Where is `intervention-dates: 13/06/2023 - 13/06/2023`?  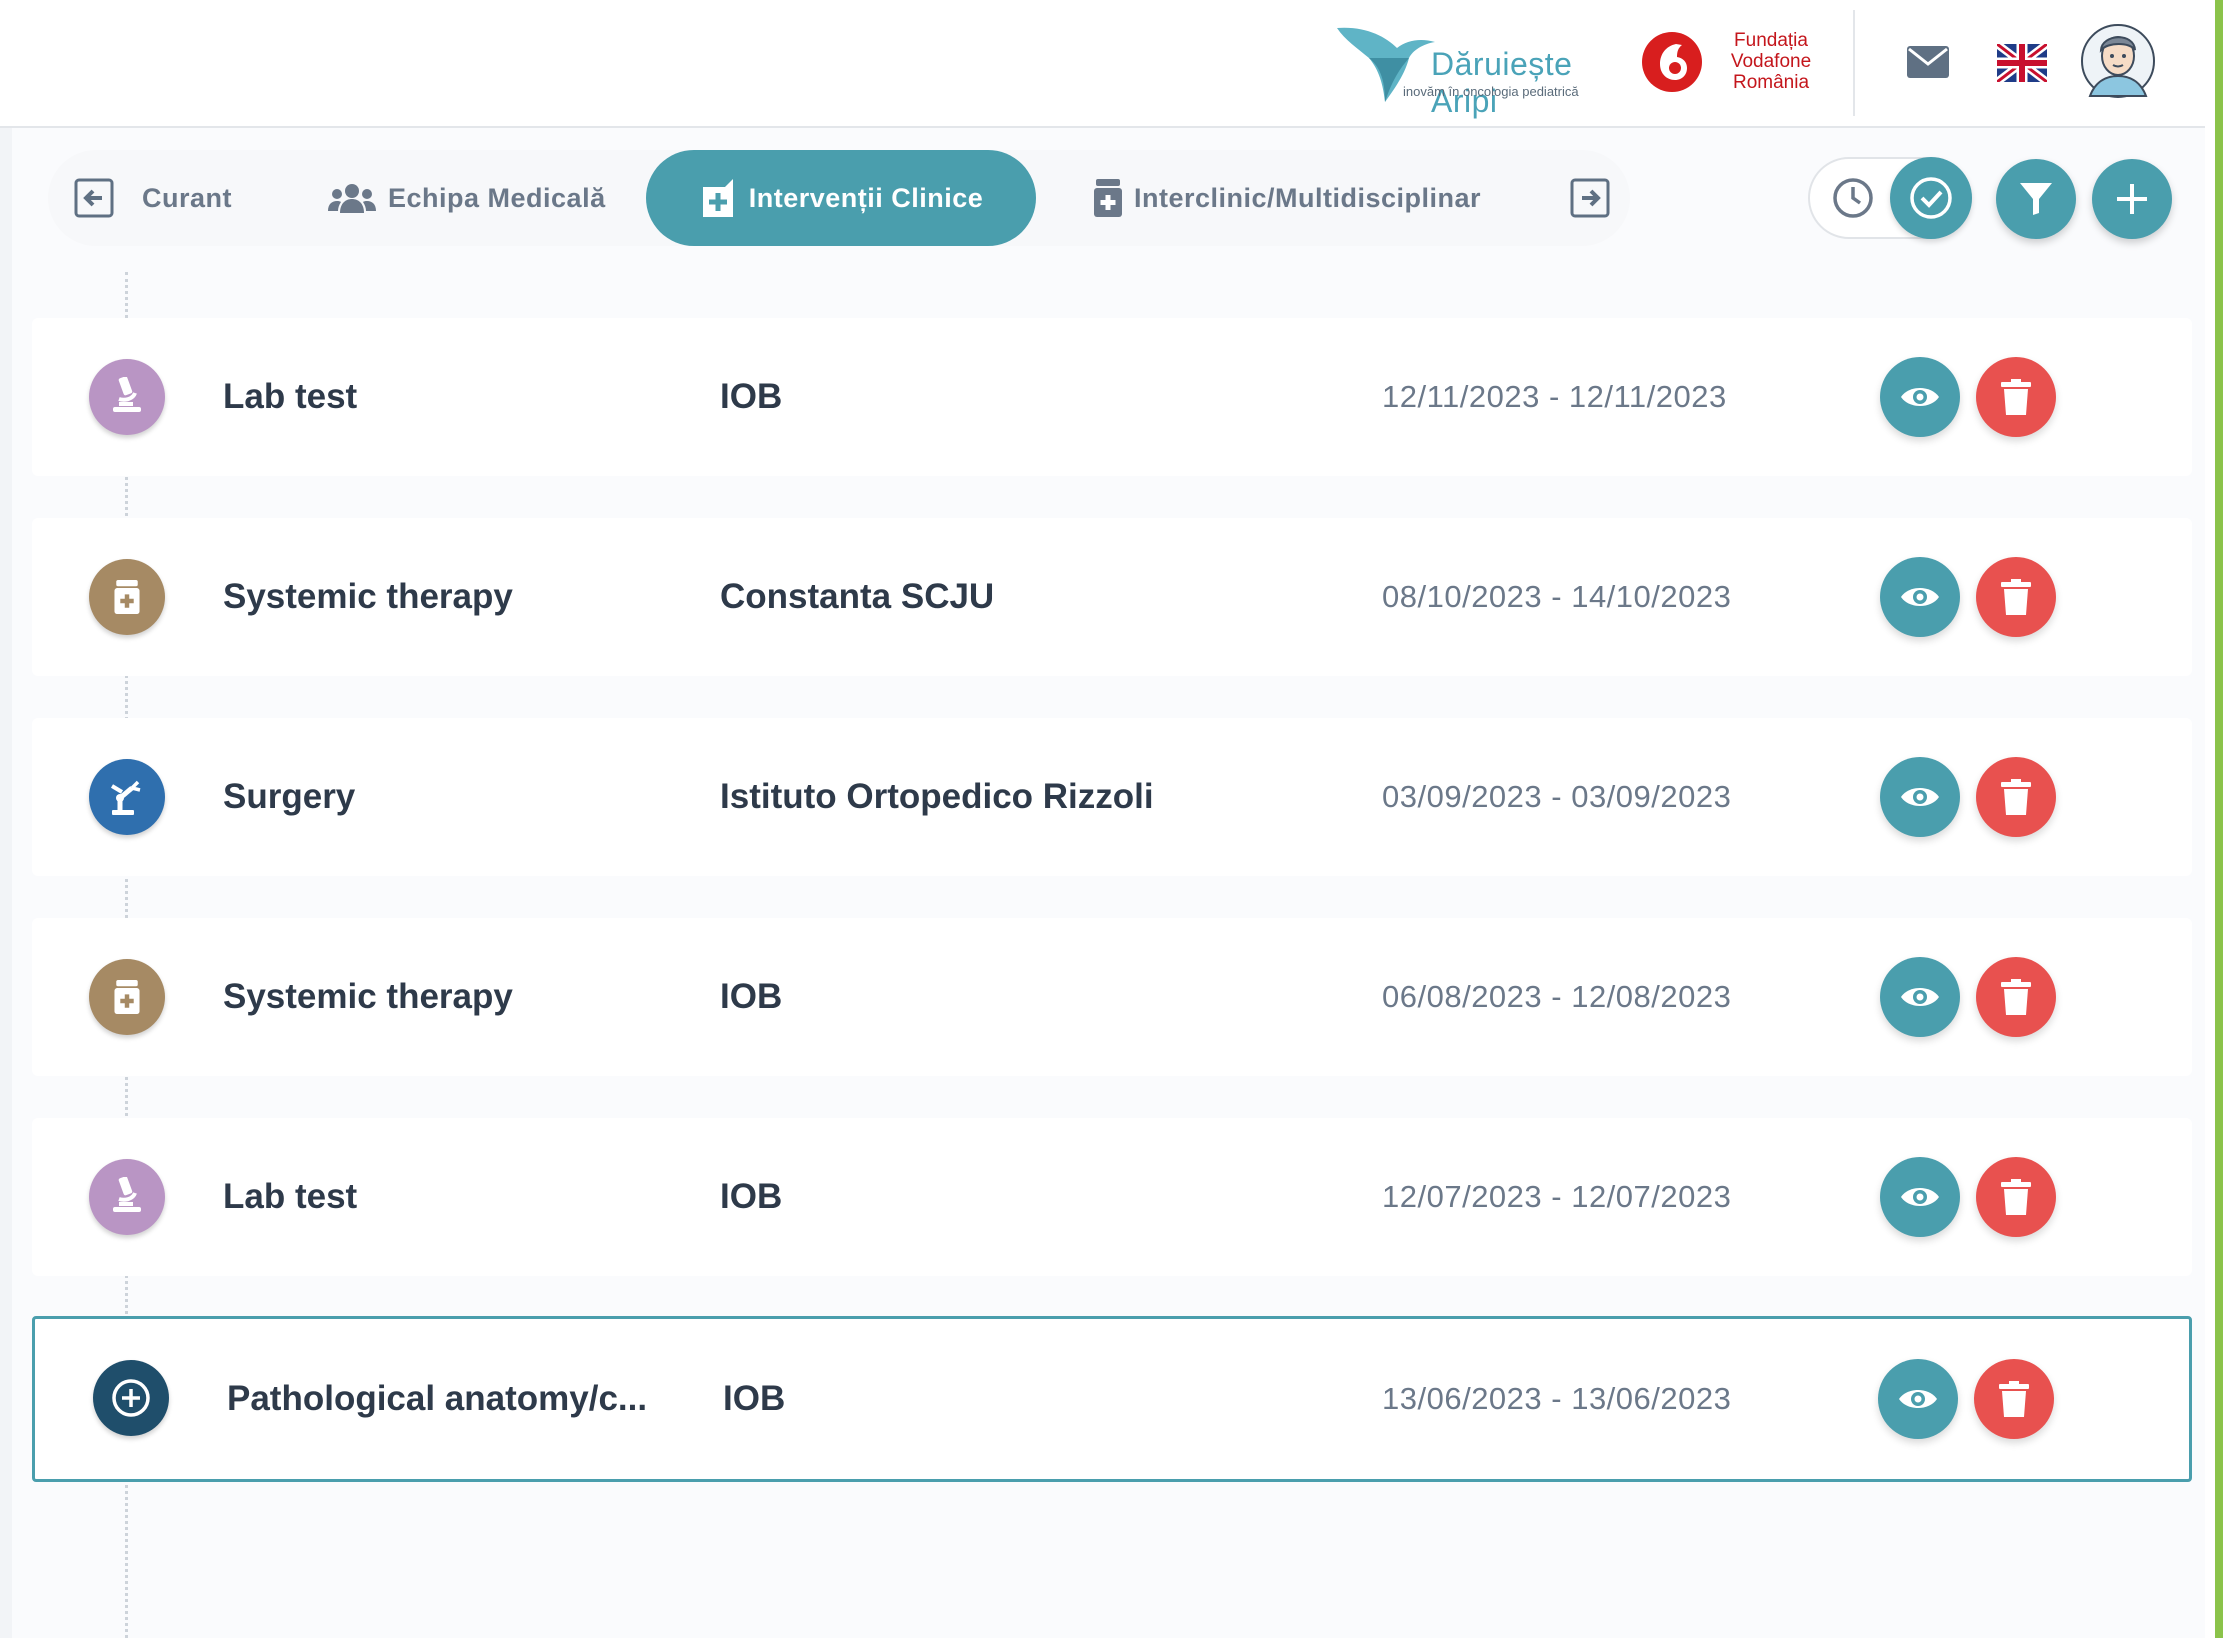
intervention-dates: 13/06/2023 - 13/06/2023 is located at coordinates (1557, 1398).